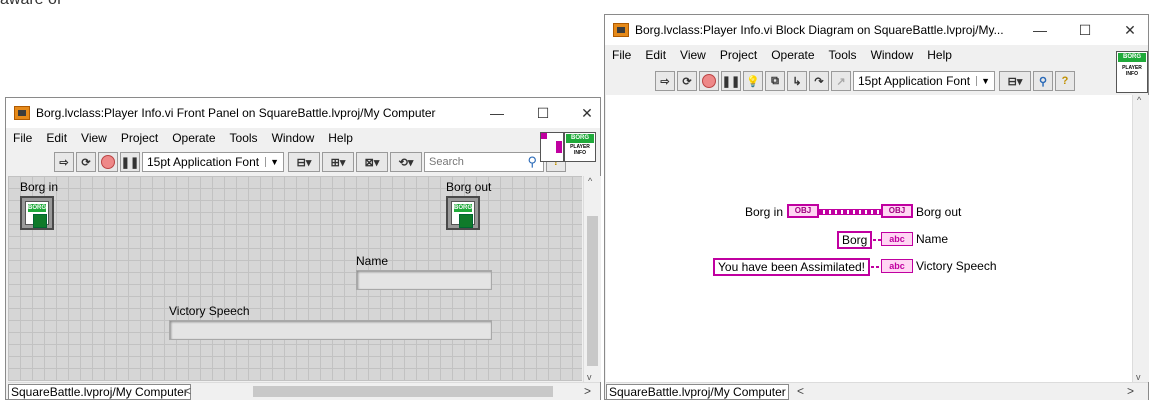 The height and width of the screenshot is (400, 1149). I want to click on connector-terminal, so click(559, 147).